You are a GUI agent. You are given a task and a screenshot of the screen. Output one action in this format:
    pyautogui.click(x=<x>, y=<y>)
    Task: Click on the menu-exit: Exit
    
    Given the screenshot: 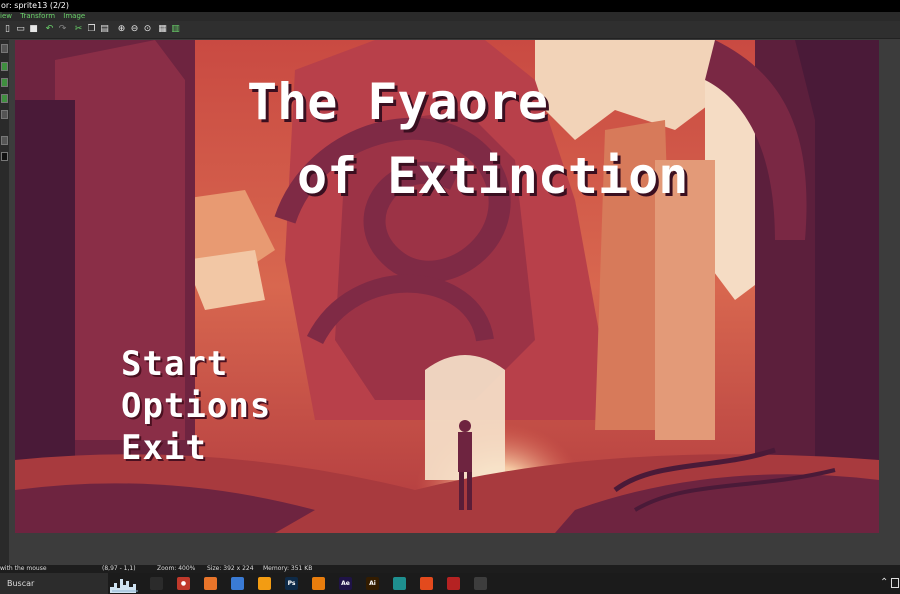 What is the action you would take?
    pyautogui.click(x=164, y=448)
    